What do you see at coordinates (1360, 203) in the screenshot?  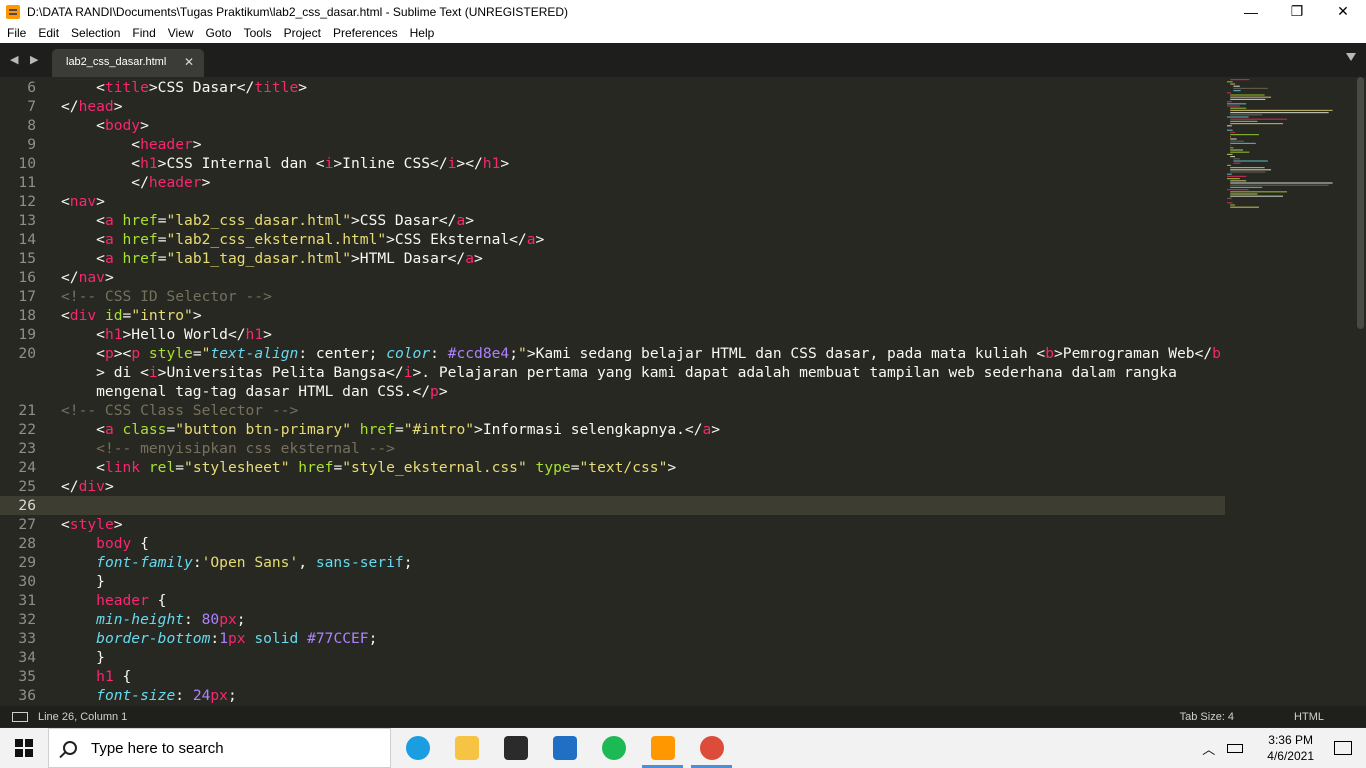 I see `scrollbar-thumb` at bounding box center [1360, 203].